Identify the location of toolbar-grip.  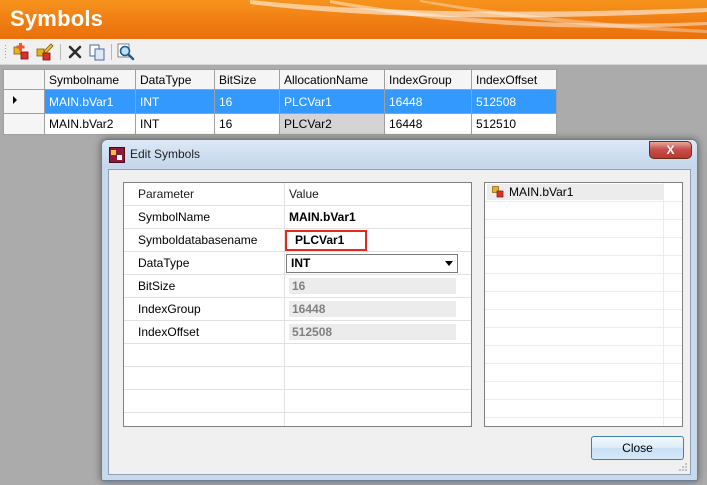
(5, 52).